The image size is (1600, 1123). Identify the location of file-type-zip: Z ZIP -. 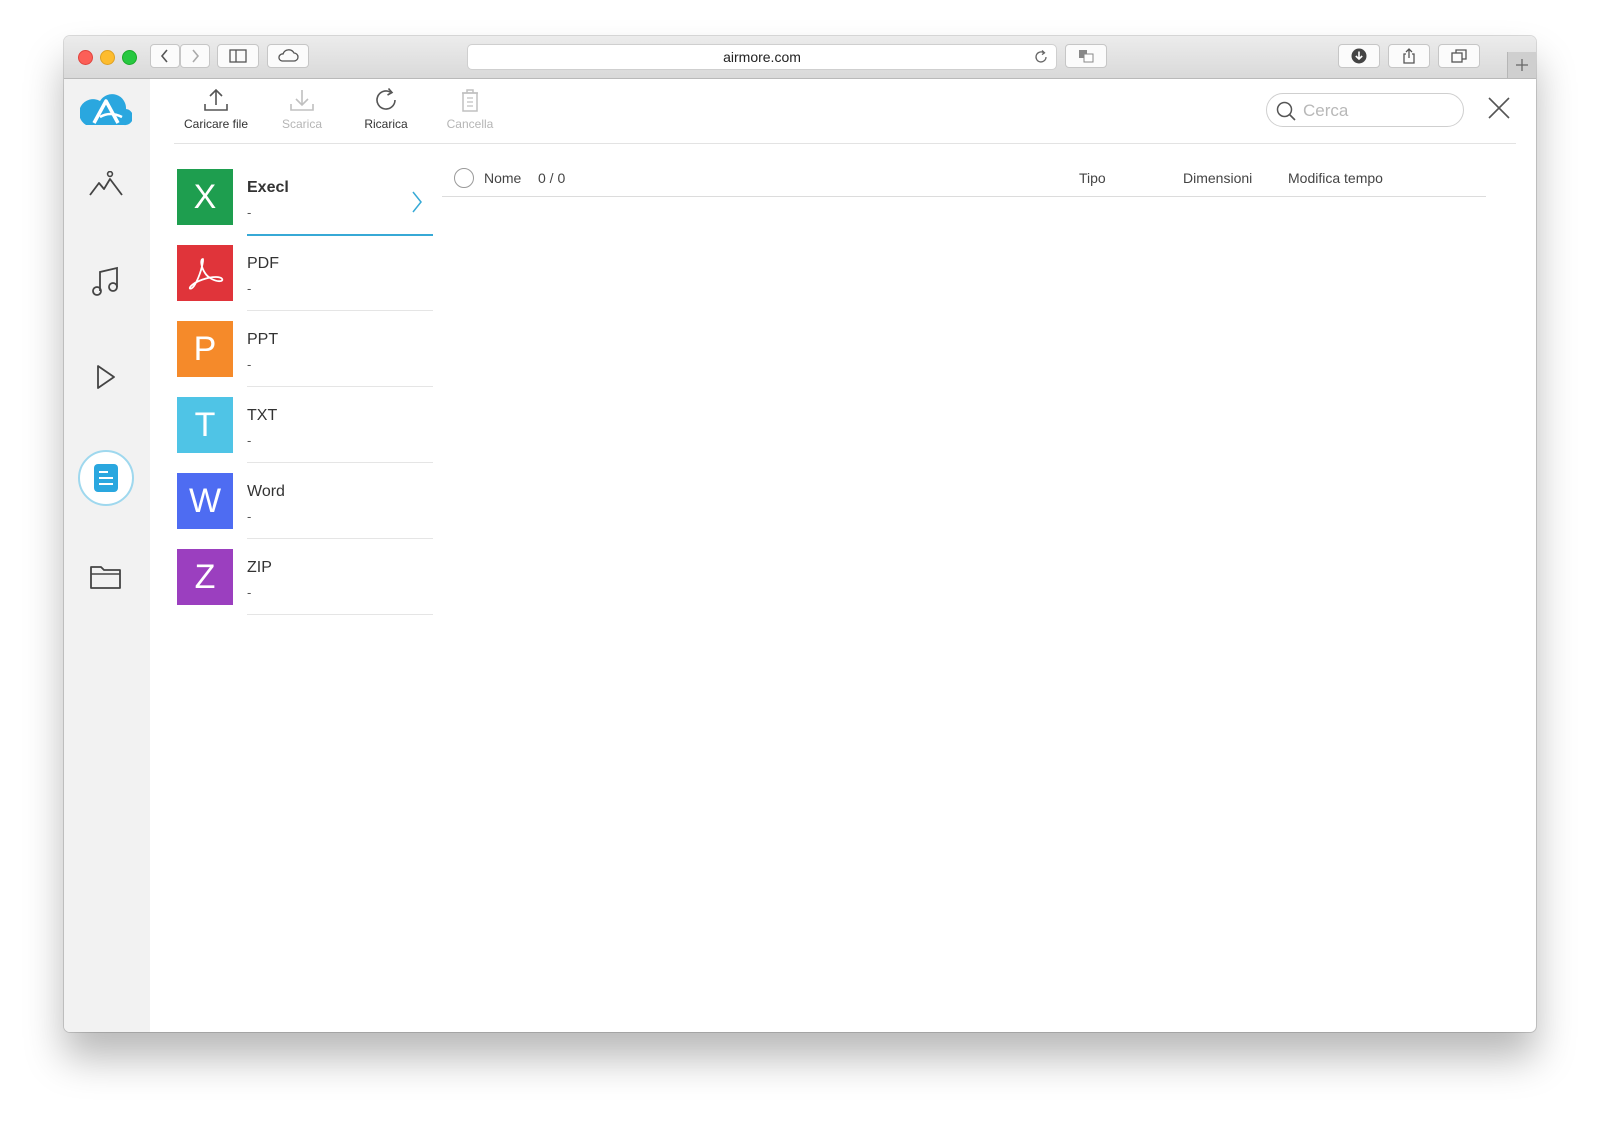
(305, 587).